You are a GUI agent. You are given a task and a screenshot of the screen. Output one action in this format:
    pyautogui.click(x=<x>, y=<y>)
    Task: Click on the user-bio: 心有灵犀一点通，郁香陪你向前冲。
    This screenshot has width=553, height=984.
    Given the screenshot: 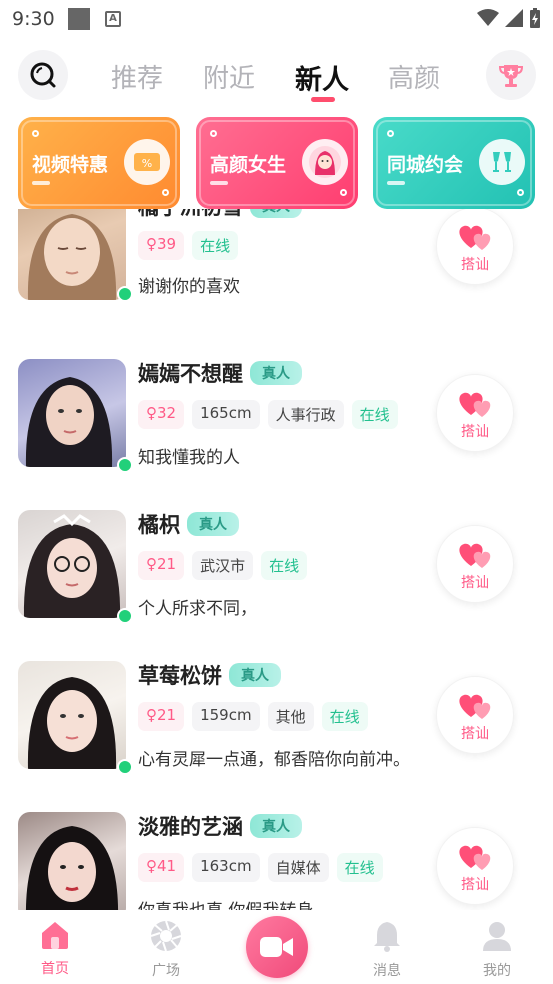 What is the action you would take?
    pyautogui.click(x=274, y=760)
    